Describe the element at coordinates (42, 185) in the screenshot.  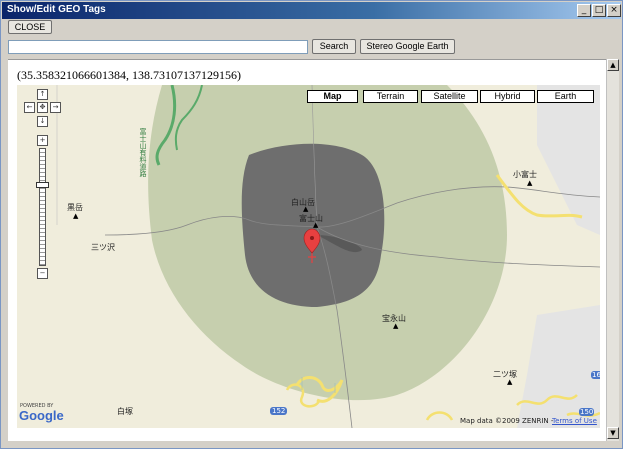
I see `zoom-slider-handle` at that location.